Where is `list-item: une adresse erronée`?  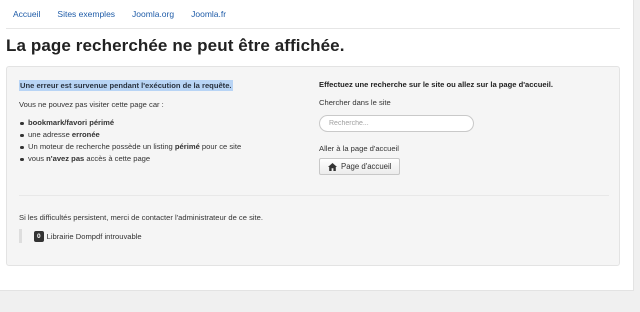
list-item: une adresse erronée is located at coordinates (159, 135).